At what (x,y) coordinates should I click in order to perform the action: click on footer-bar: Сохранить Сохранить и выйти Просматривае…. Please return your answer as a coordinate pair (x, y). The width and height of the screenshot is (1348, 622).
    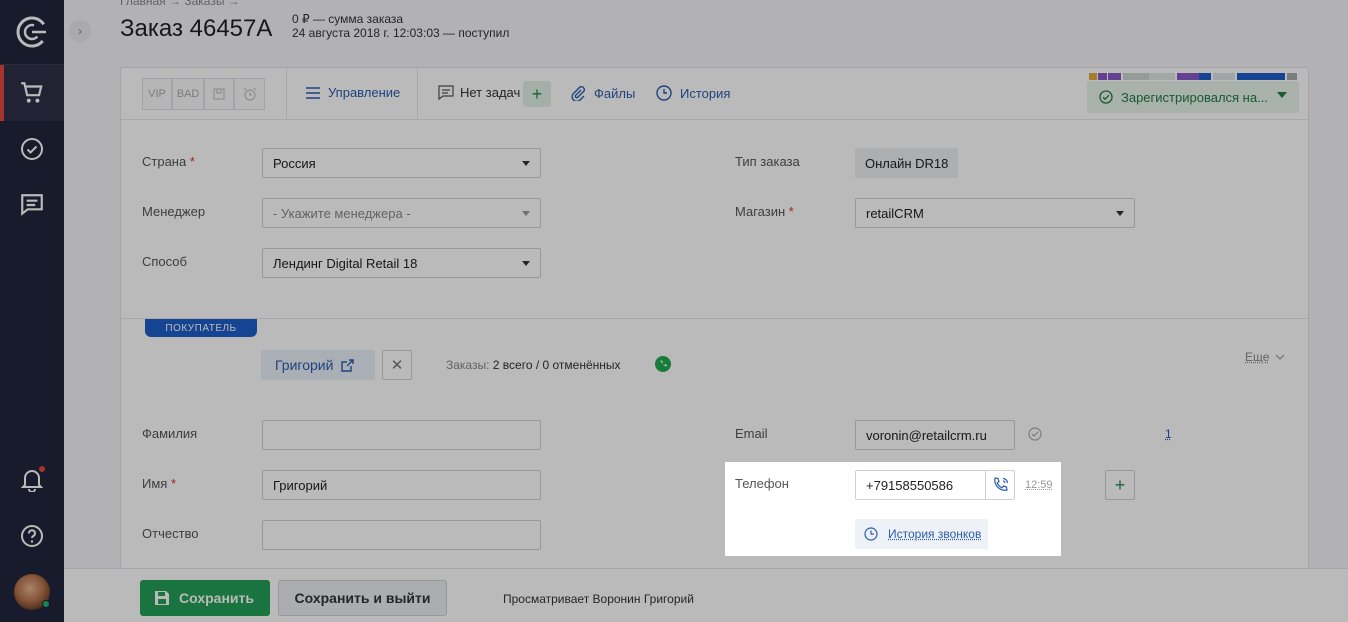
    Looking at the image, I should click on (706, 595).